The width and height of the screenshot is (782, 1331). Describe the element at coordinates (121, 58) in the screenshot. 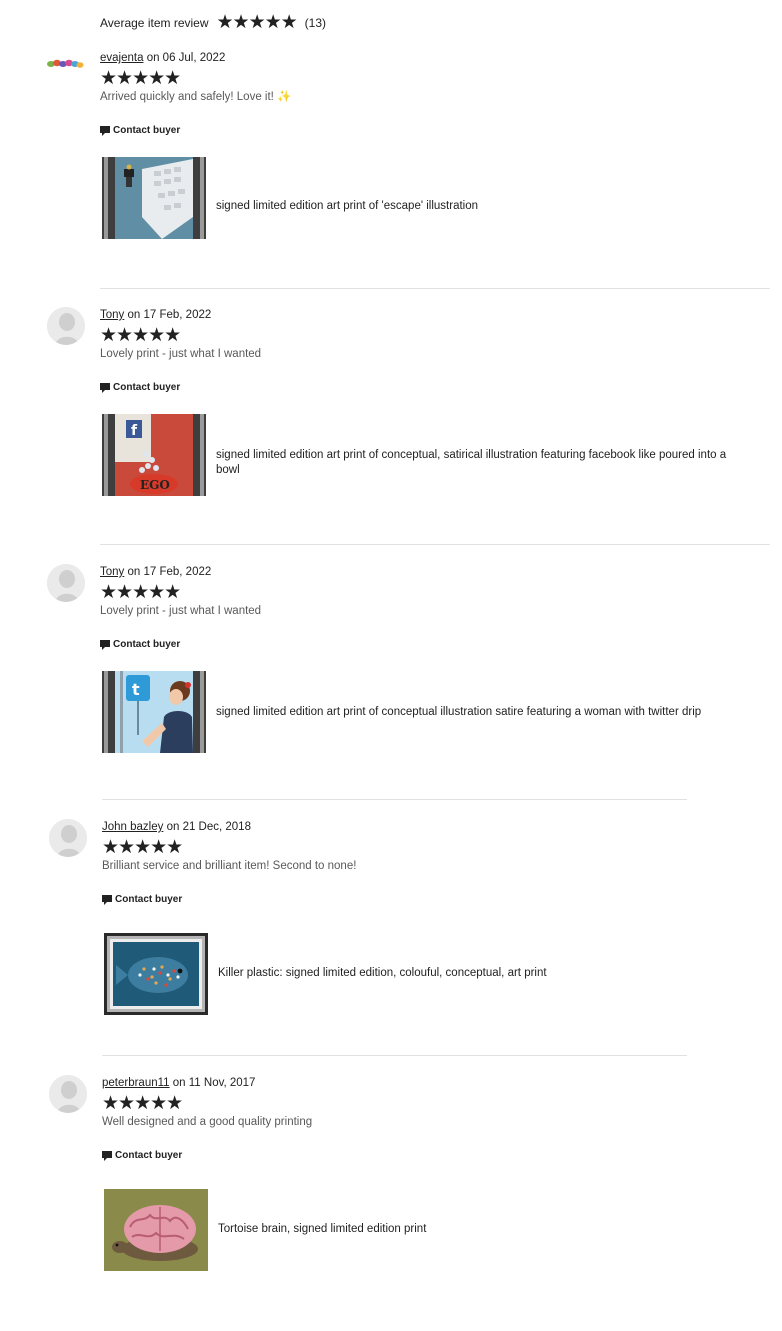

I see `reviewer-link: evajenta` at that location.